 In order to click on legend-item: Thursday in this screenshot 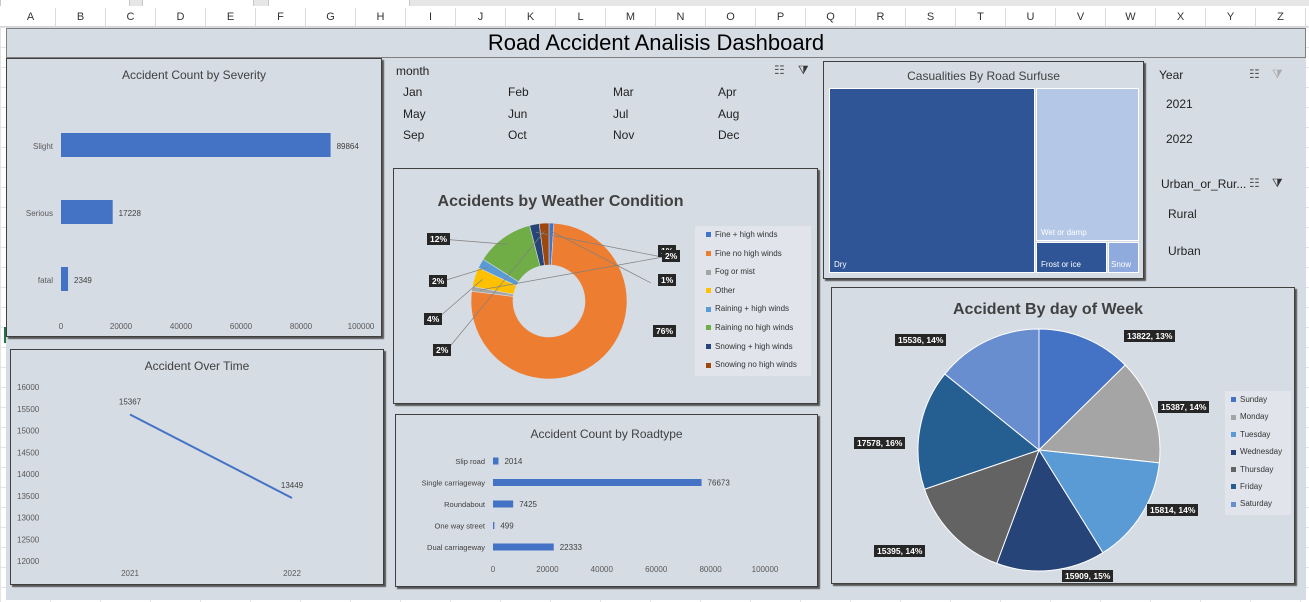, I will do `click(1252, 469)`.